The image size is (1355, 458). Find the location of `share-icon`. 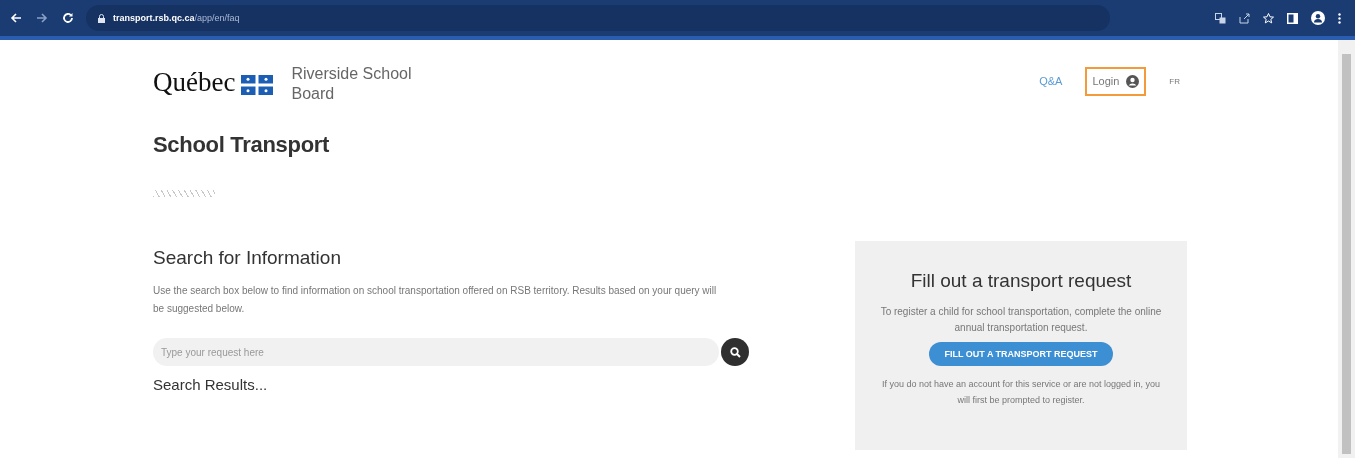

share-icon is located at coordinates (1244, 18).